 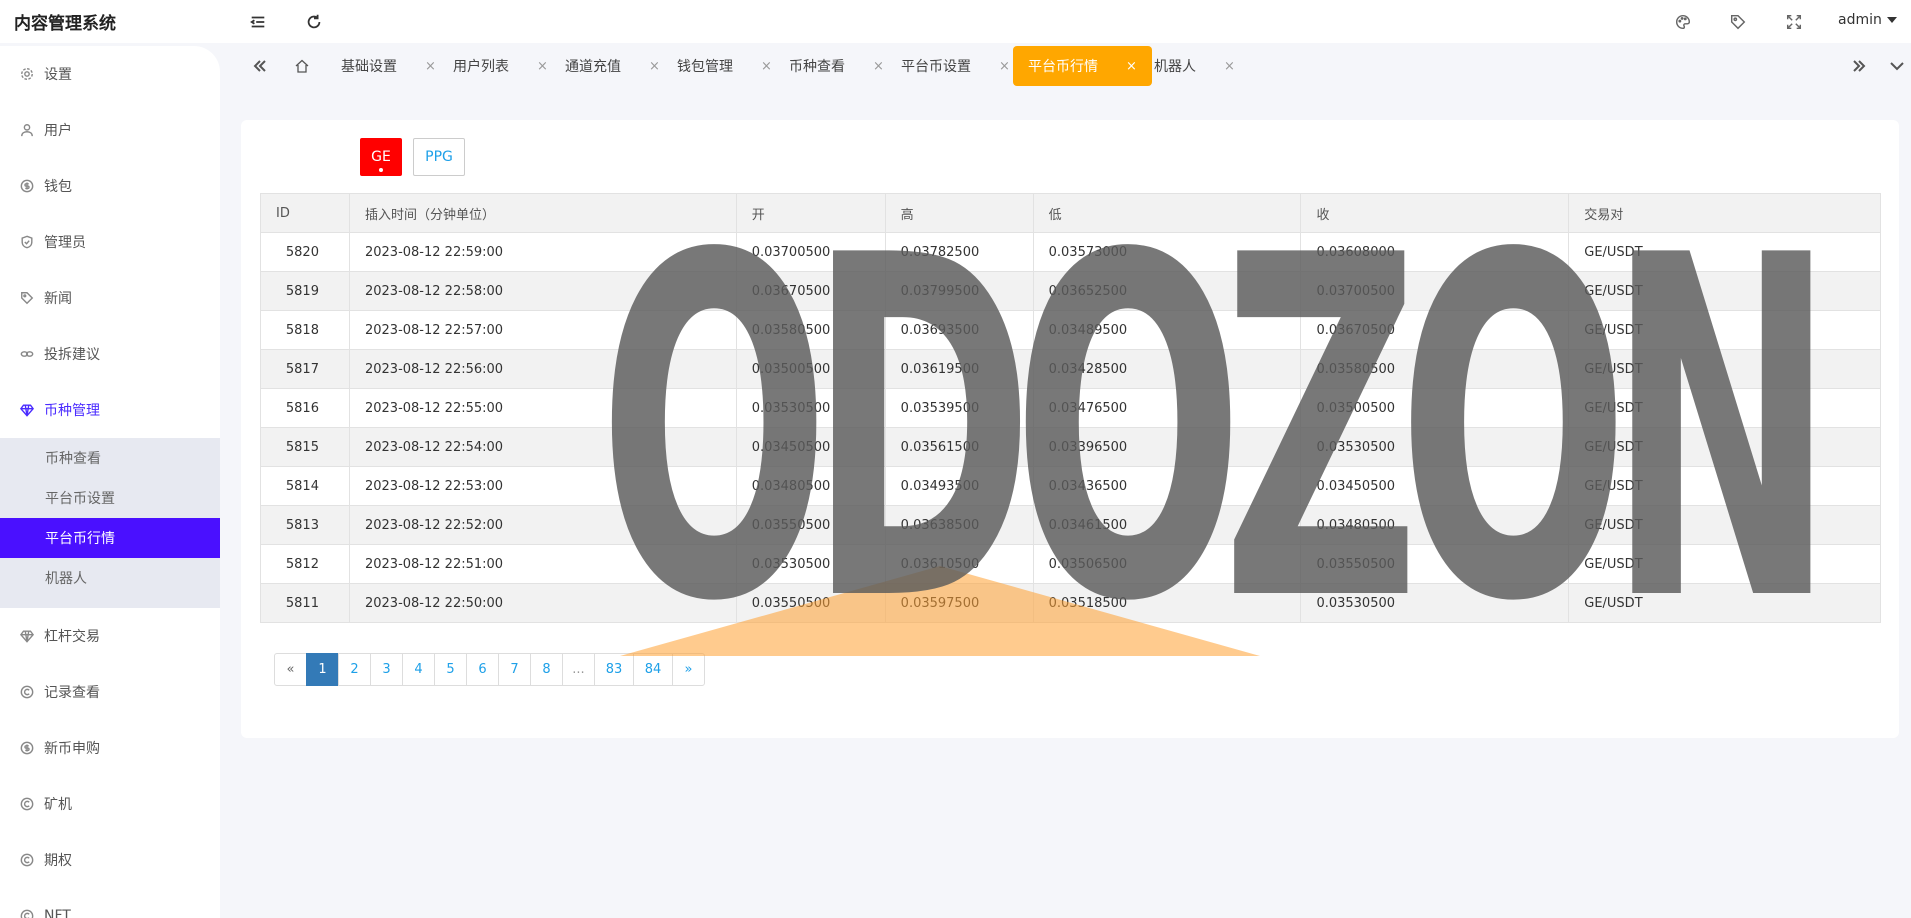 What do you see at coordinates (810, 408) in the screenshot?
I see `cell-open: 0.03530500` at bounding box center [810, 408].